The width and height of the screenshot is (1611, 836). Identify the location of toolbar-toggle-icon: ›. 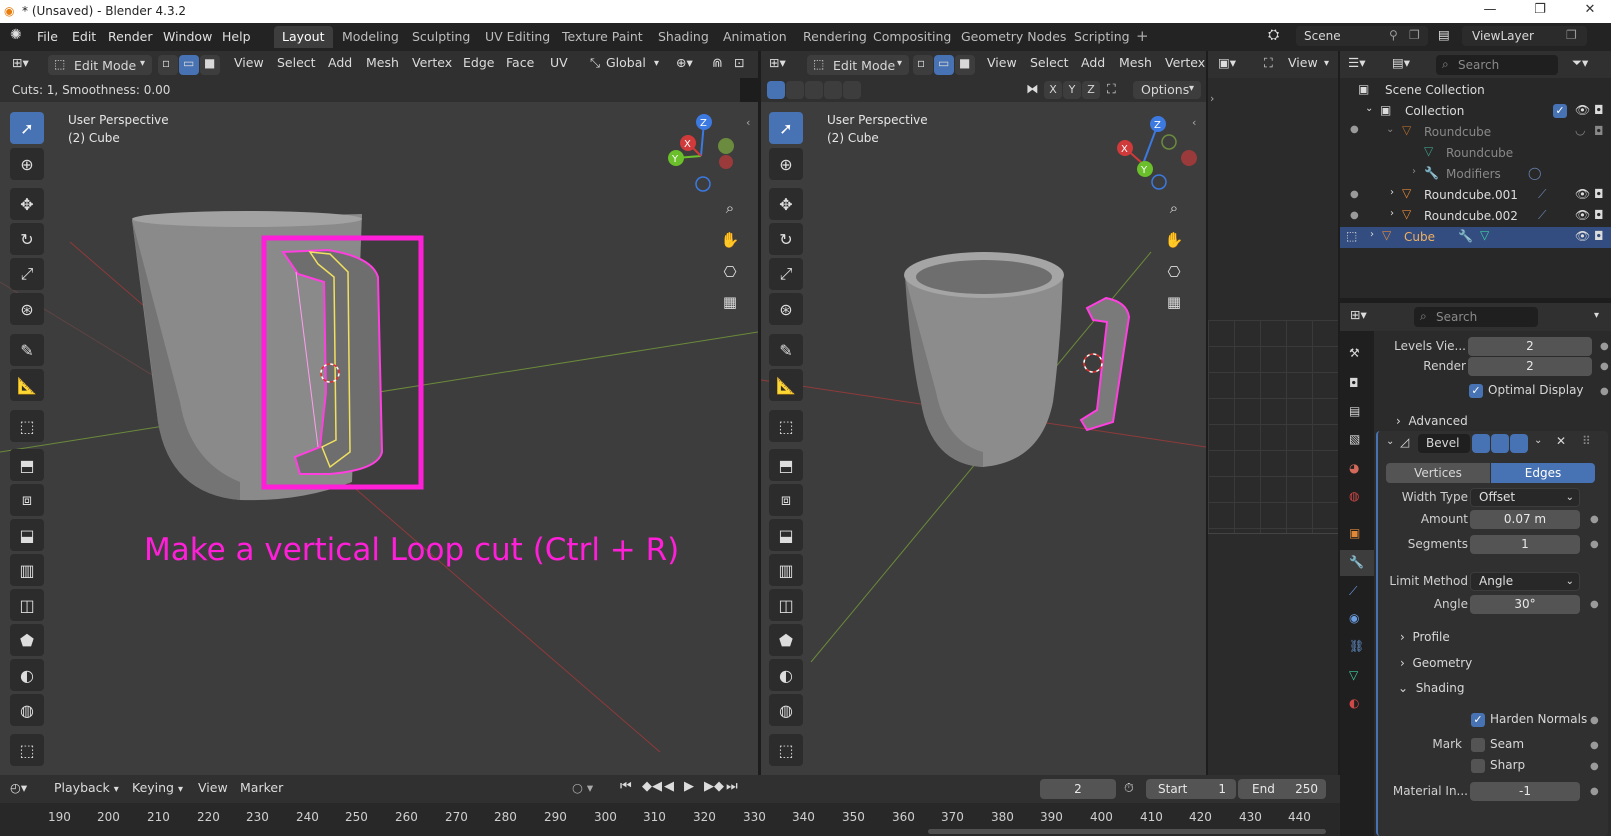
(1212, 98).